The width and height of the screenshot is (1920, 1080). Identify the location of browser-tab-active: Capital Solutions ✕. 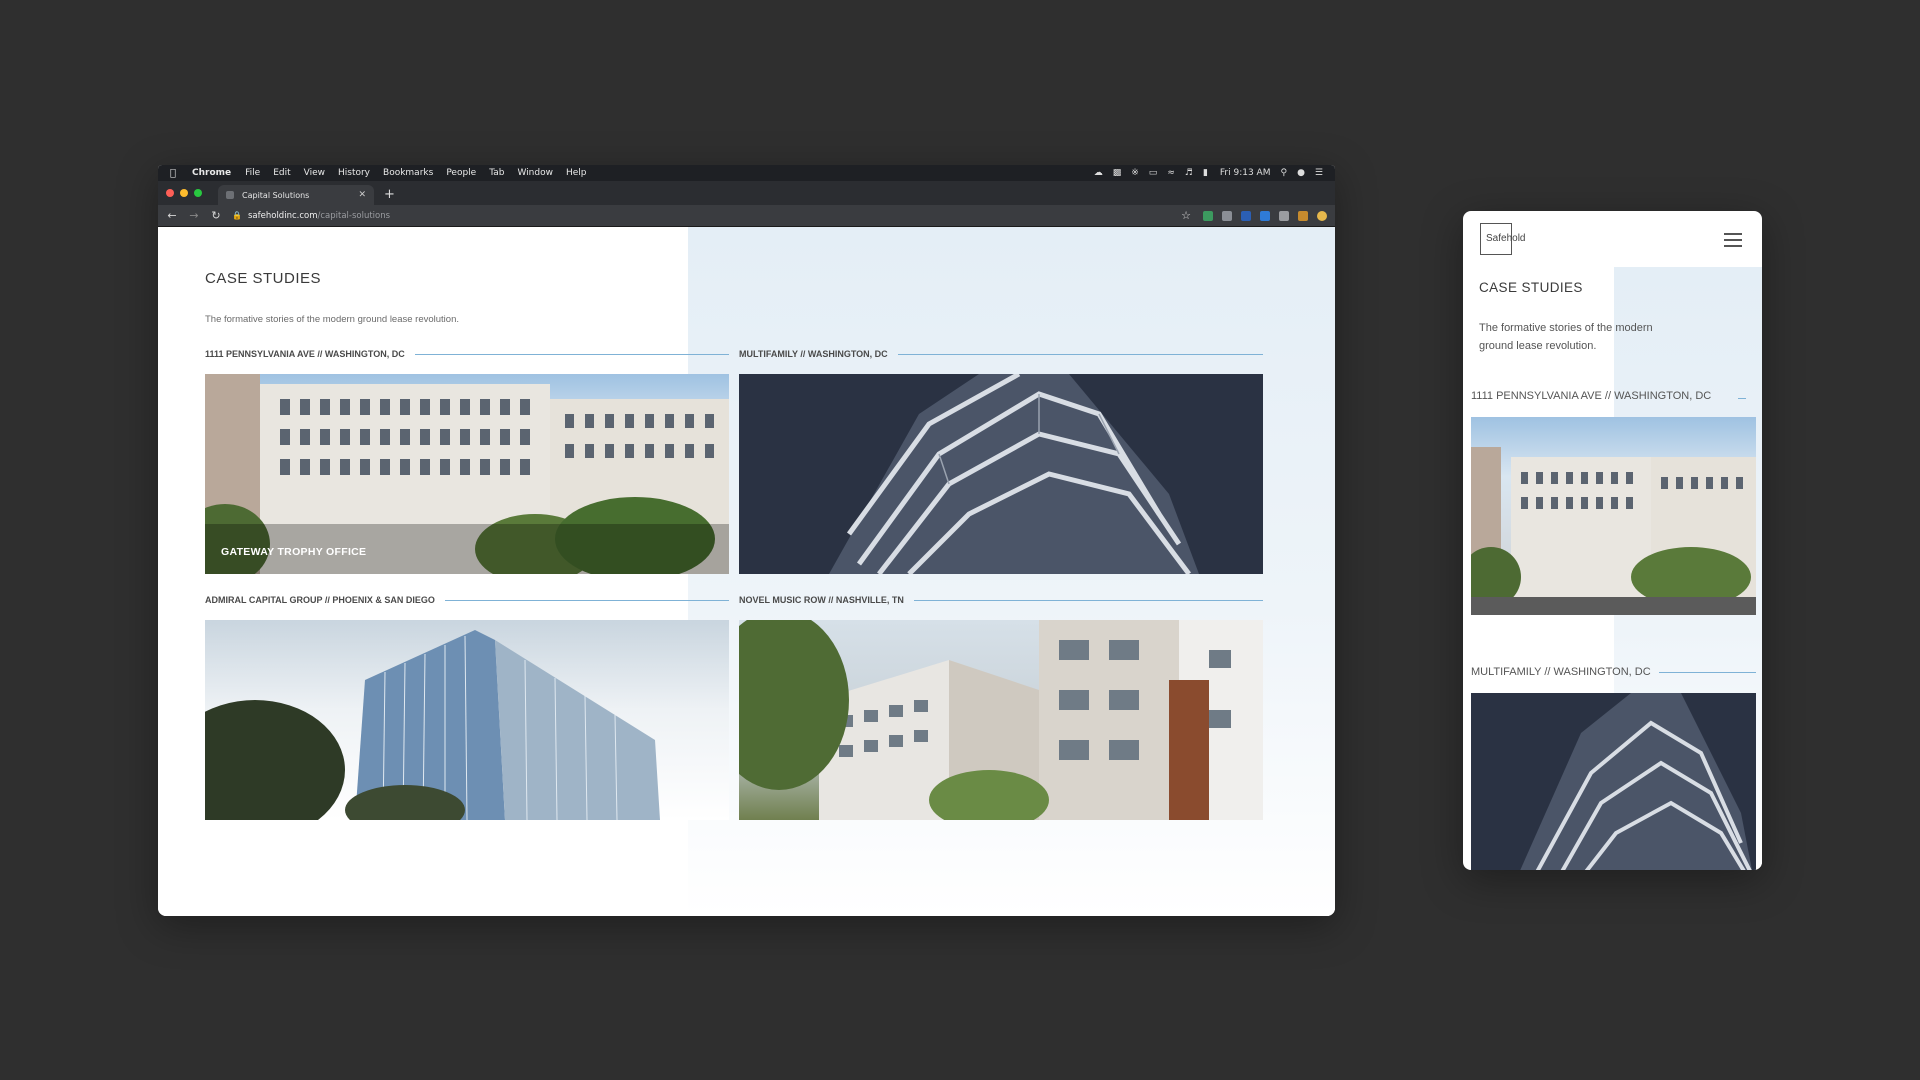
(296, 195).